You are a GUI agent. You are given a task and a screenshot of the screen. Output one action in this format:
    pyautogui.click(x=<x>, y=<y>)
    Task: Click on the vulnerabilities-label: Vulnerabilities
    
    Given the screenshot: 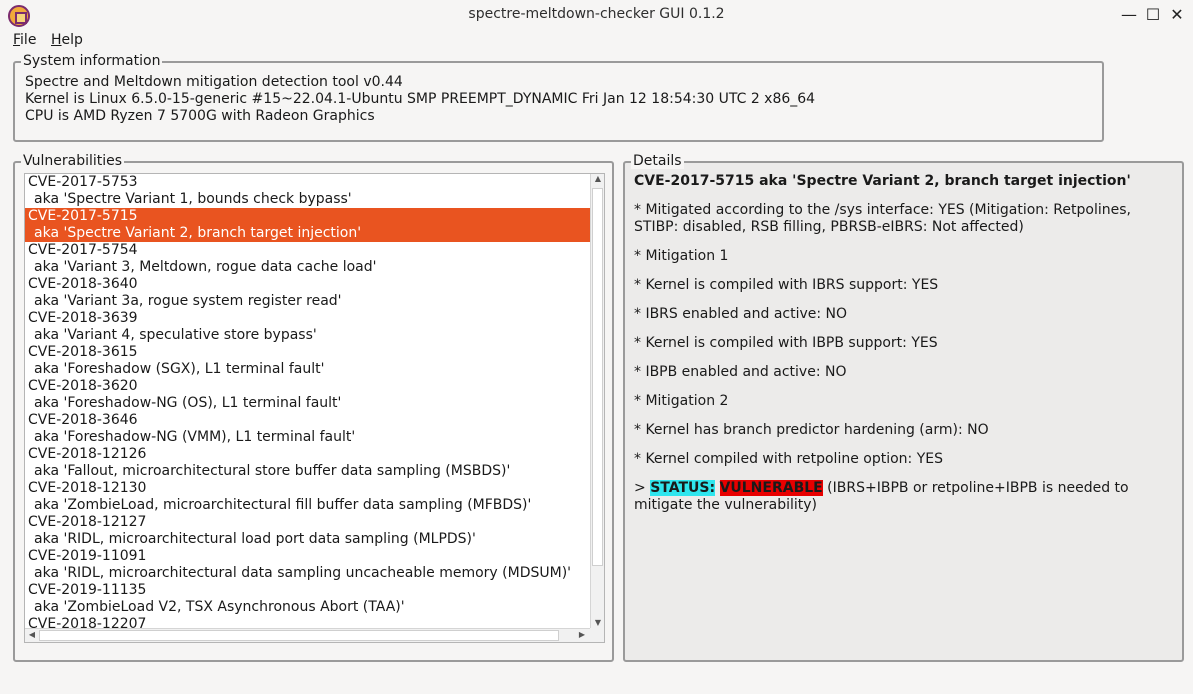 What is the action you would take?
    pyautogui.click(x=73, y=161)
    